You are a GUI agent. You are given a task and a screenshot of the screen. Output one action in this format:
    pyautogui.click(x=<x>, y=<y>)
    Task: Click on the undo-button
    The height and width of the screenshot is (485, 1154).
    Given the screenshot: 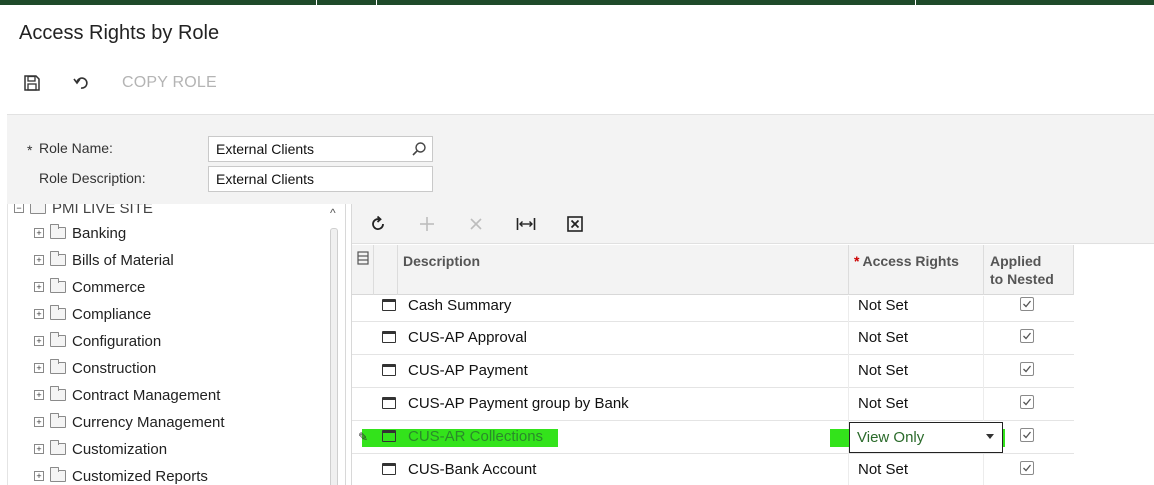 What is the action you would take?
    pyautogui.click(x=81, y=83)
    